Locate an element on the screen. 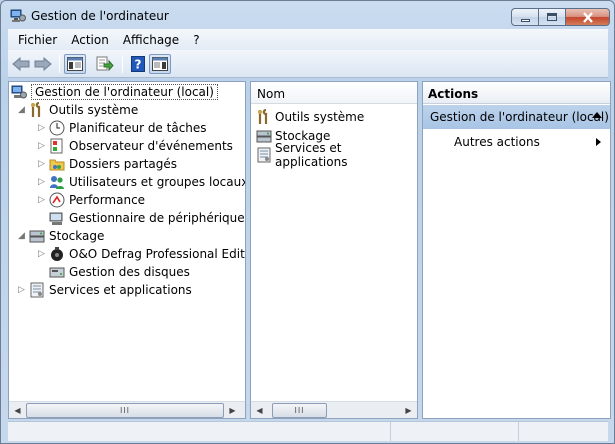 The image size is (615, 444). list-horizontal-scrollbar: ◀ III ▶ is located at coordinates (334, 409).